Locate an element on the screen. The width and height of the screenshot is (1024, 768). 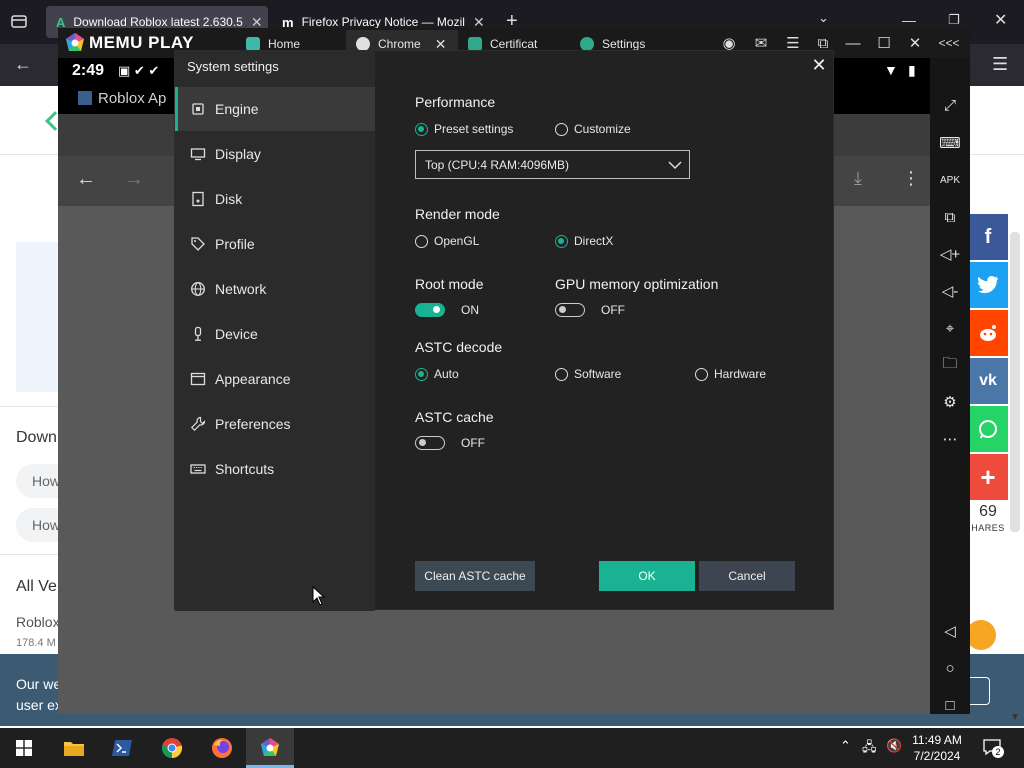
radio-customize: Customize is located at coordinates (593, 129).